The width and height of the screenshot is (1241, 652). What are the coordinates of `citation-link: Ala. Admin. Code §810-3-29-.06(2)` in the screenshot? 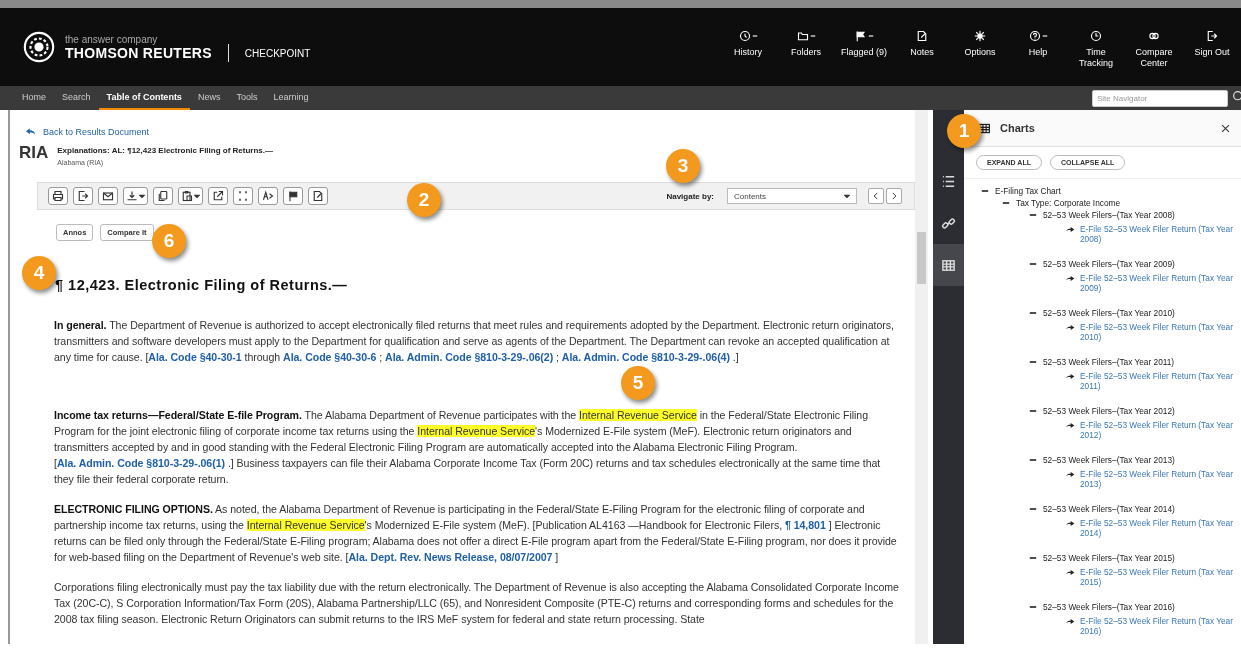 It's located at (469, 357).